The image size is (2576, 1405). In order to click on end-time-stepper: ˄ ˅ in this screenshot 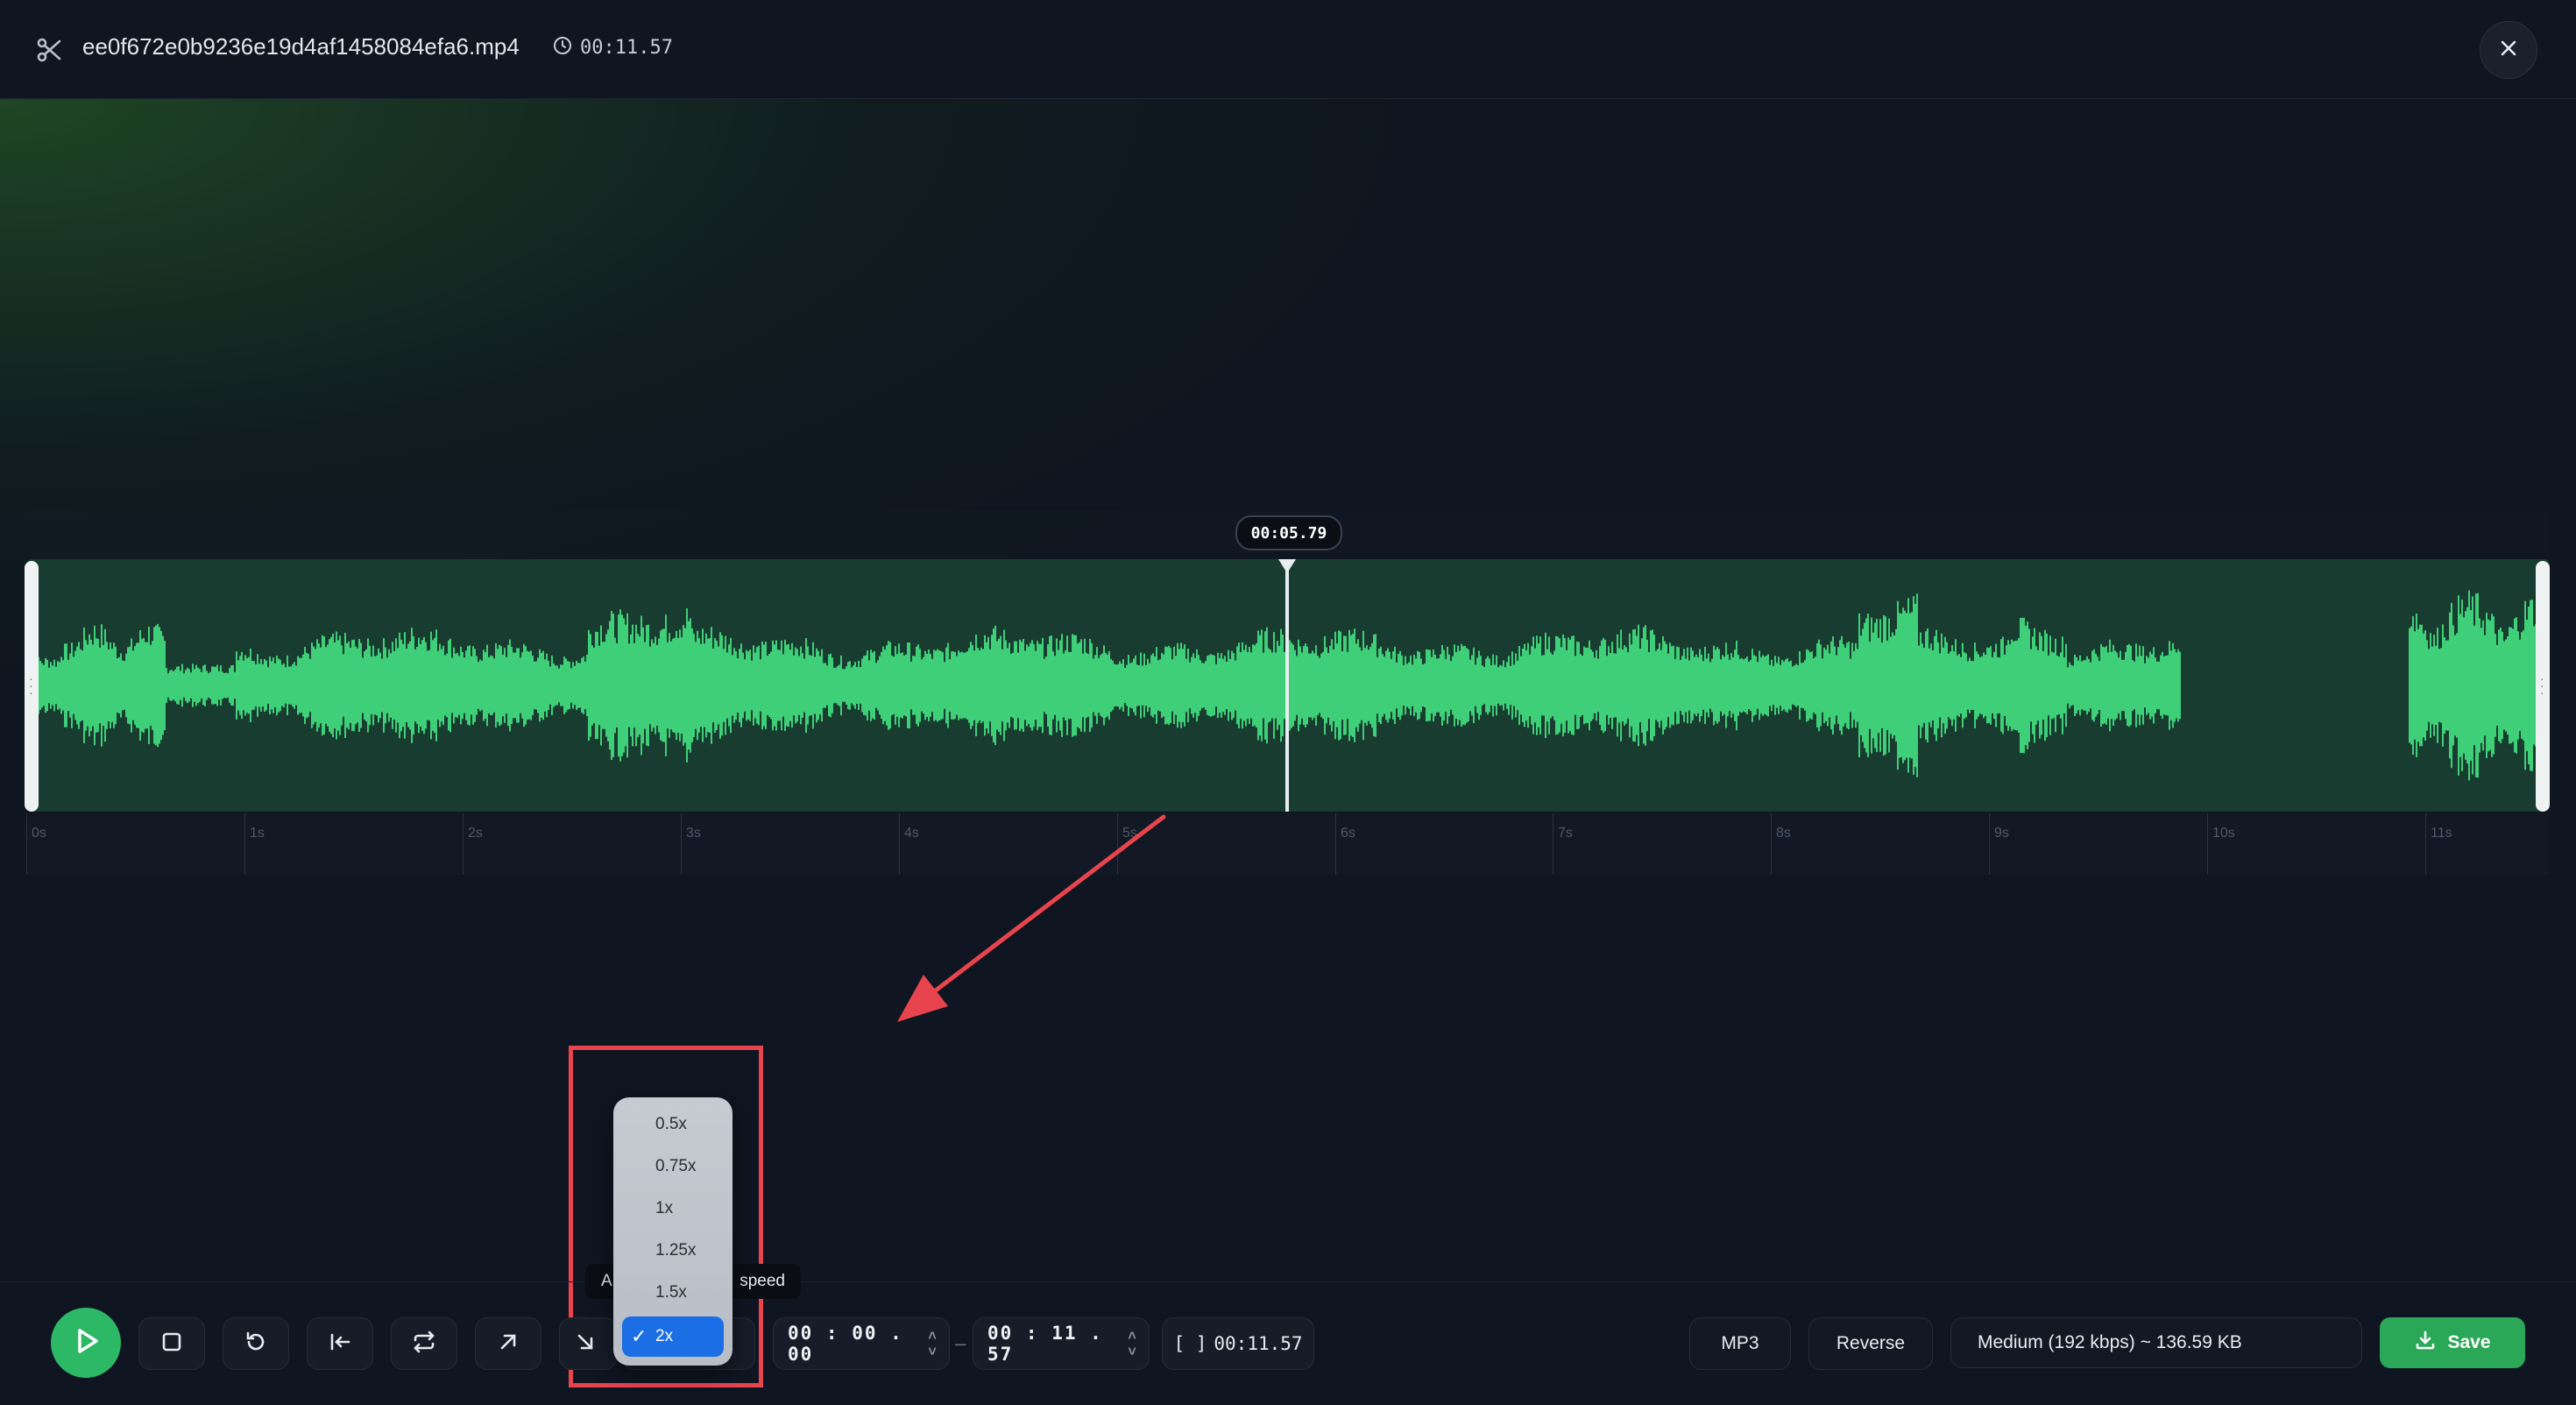, I will do `click(1132, 1343)`.